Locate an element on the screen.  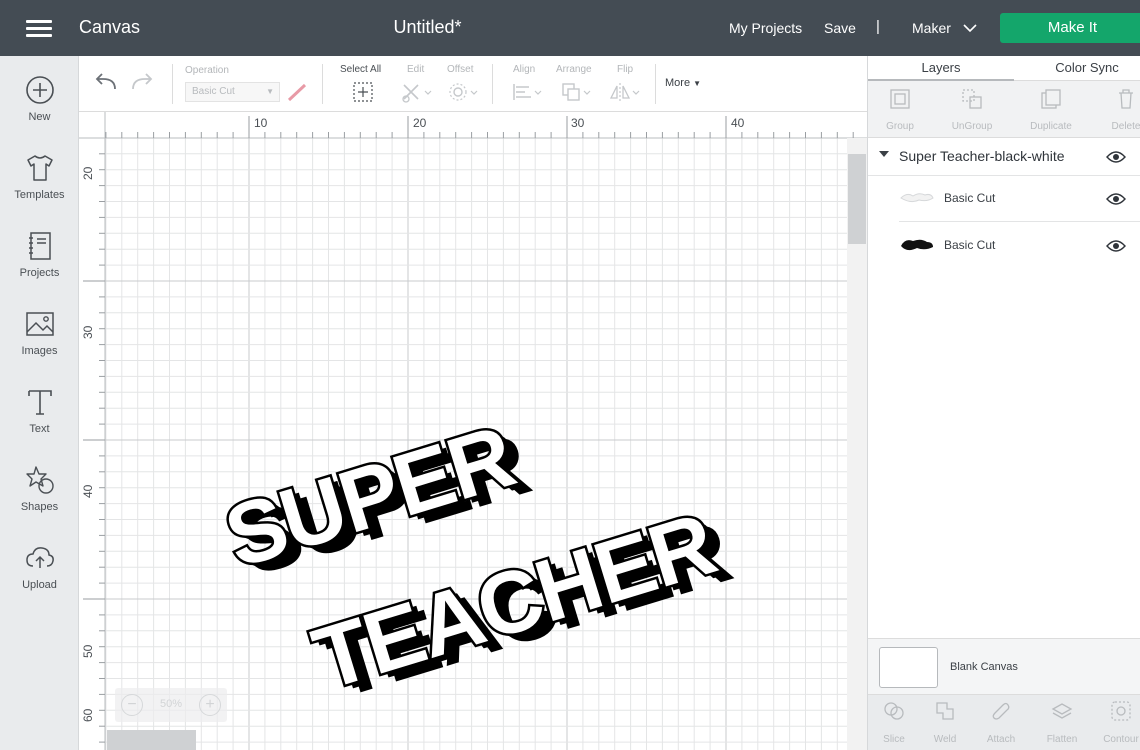
align-icon is located at coordinates (527, 92).